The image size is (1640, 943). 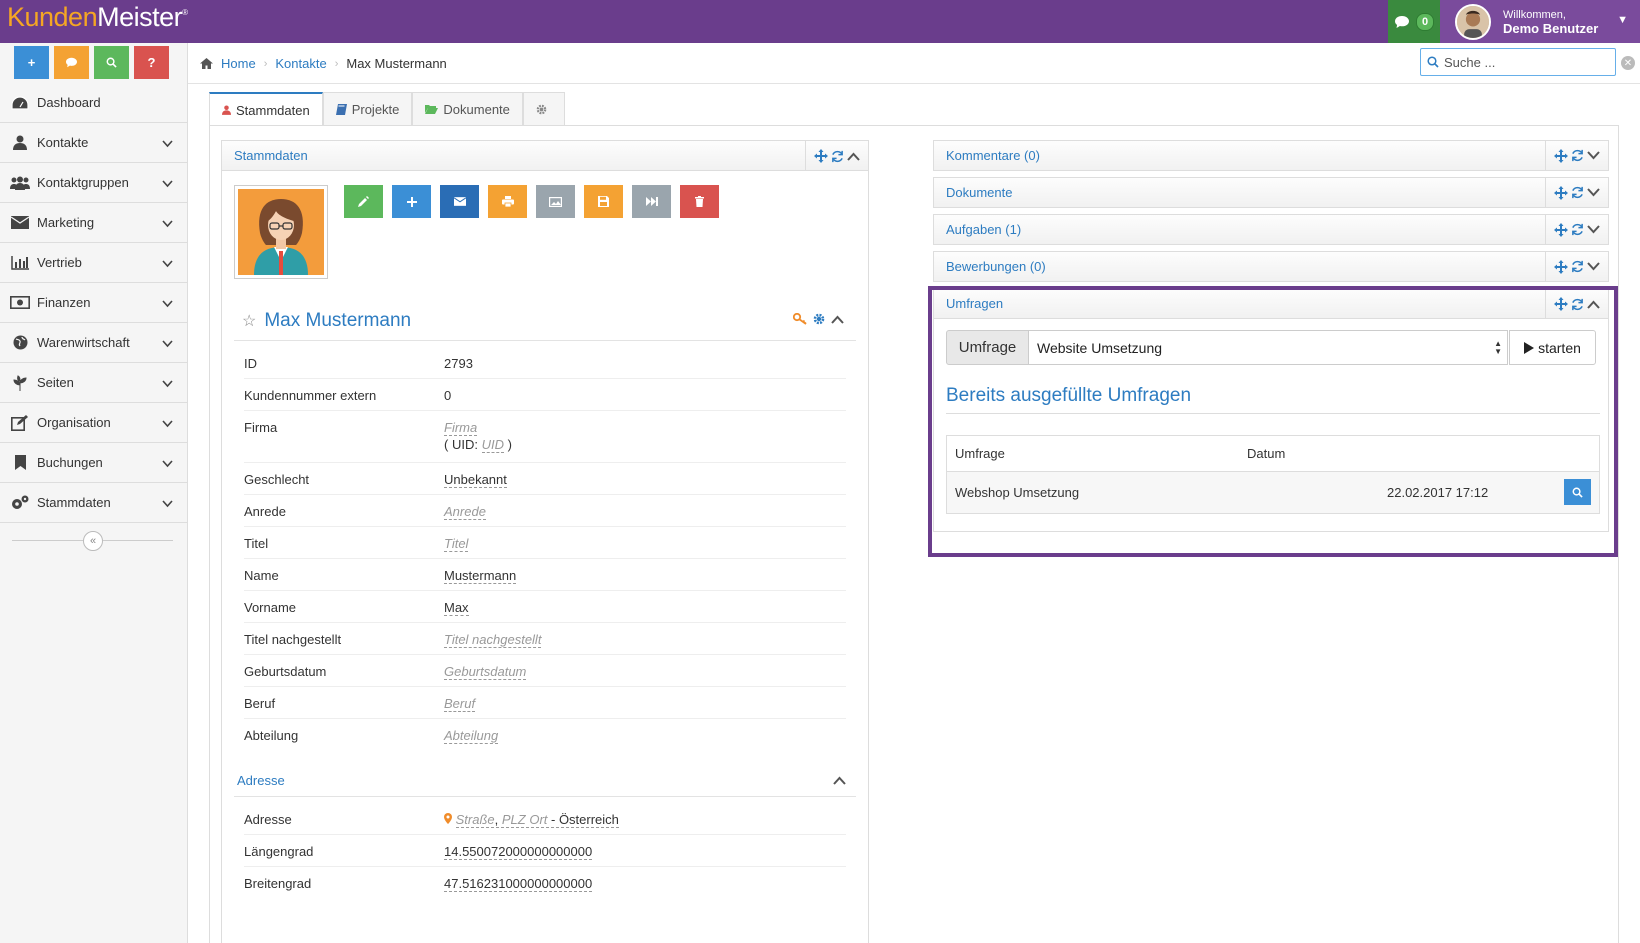 What do you see at coordinates (699, 201) in the screenshot?
I see `delete-button` at bounding box center [699, 201].